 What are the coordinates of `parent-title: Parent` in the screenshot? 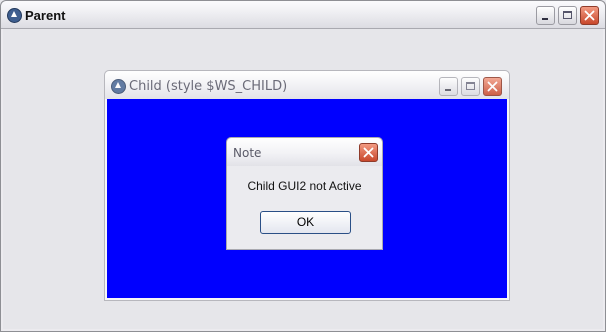 It's located at (45, 15).